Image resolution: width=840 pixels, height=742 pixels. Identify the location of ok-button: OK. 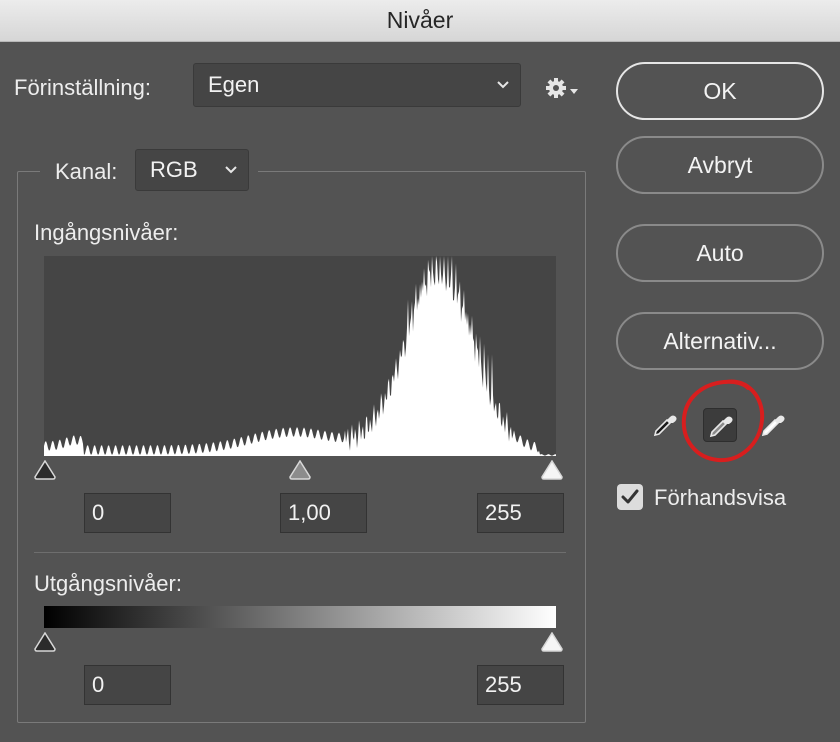
(720, 91).